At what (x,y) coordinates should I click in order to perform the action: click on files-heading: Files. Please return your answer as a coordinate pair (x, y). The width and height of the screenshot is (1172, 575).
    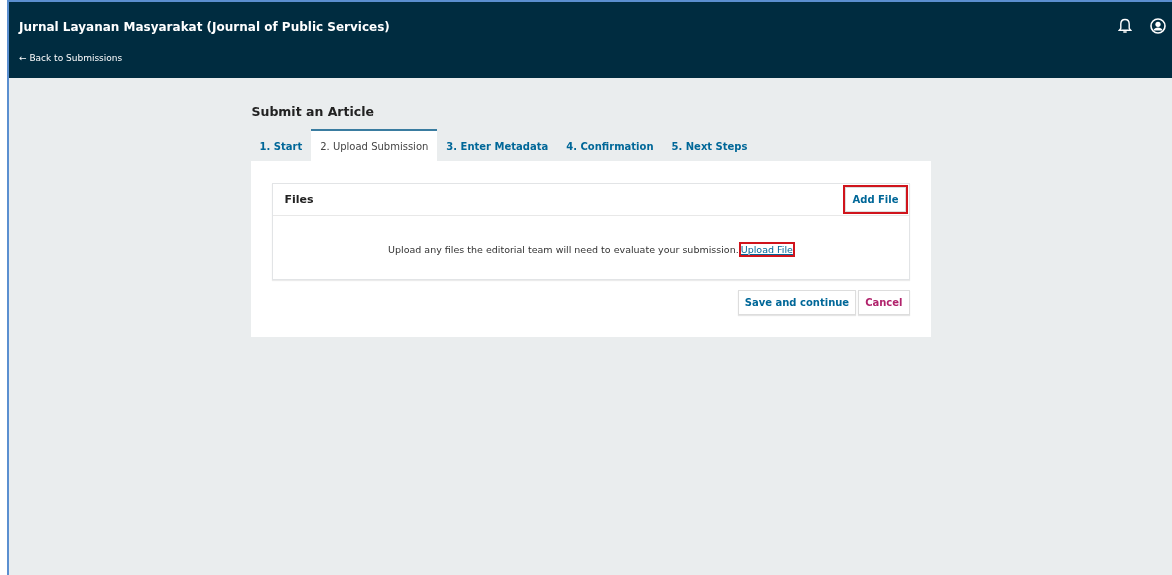
    Looking at the image, I should click on (299, 199).